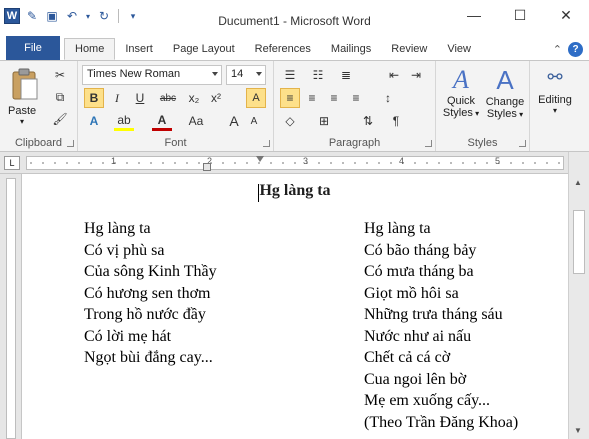 This screenshot has width=589, height=439. What do you see at coordinates (441, 337) in the screenshot?
I see `poem-line: Nước như ai nấu` at bounding box center [441, 337].